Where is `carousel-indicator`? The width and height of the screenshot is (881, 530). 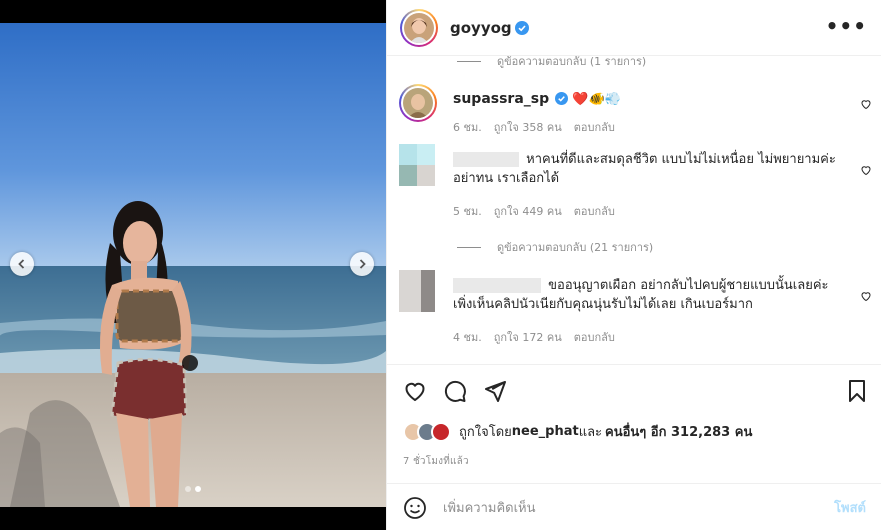 carousel-indicator is located at coordinates (193, 489).